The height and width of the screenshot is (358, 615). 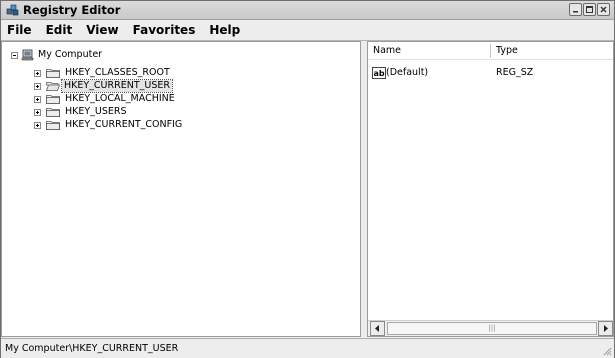 What do you see at coordinates (490, 74) in the screenshot?
I see `value-row-default: ab (Default) REG_SZ` at bounding box center [490, 74].